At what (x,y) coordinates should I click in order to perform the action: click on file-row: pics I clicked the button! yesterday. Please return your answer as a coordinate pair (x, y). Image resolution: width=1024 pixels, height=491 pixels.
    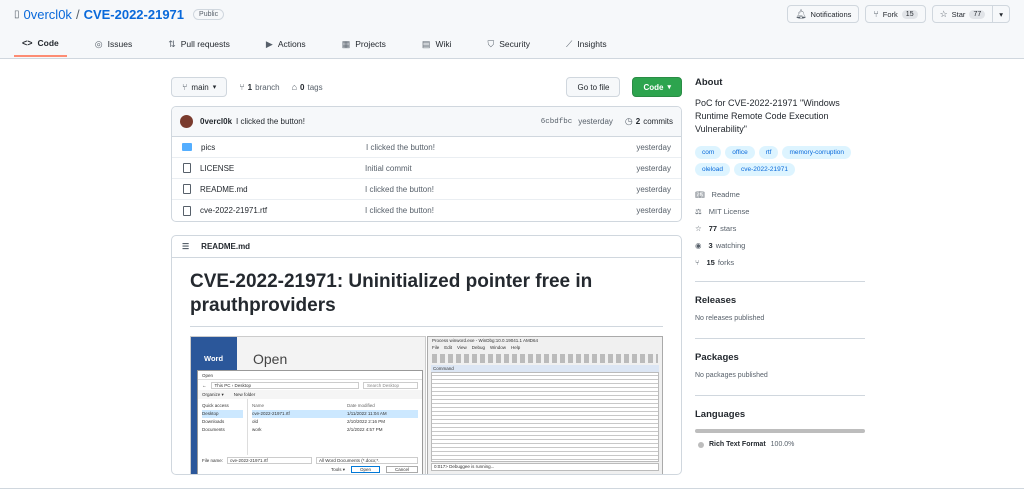
    Looking at the image, I should click on (426, 147).